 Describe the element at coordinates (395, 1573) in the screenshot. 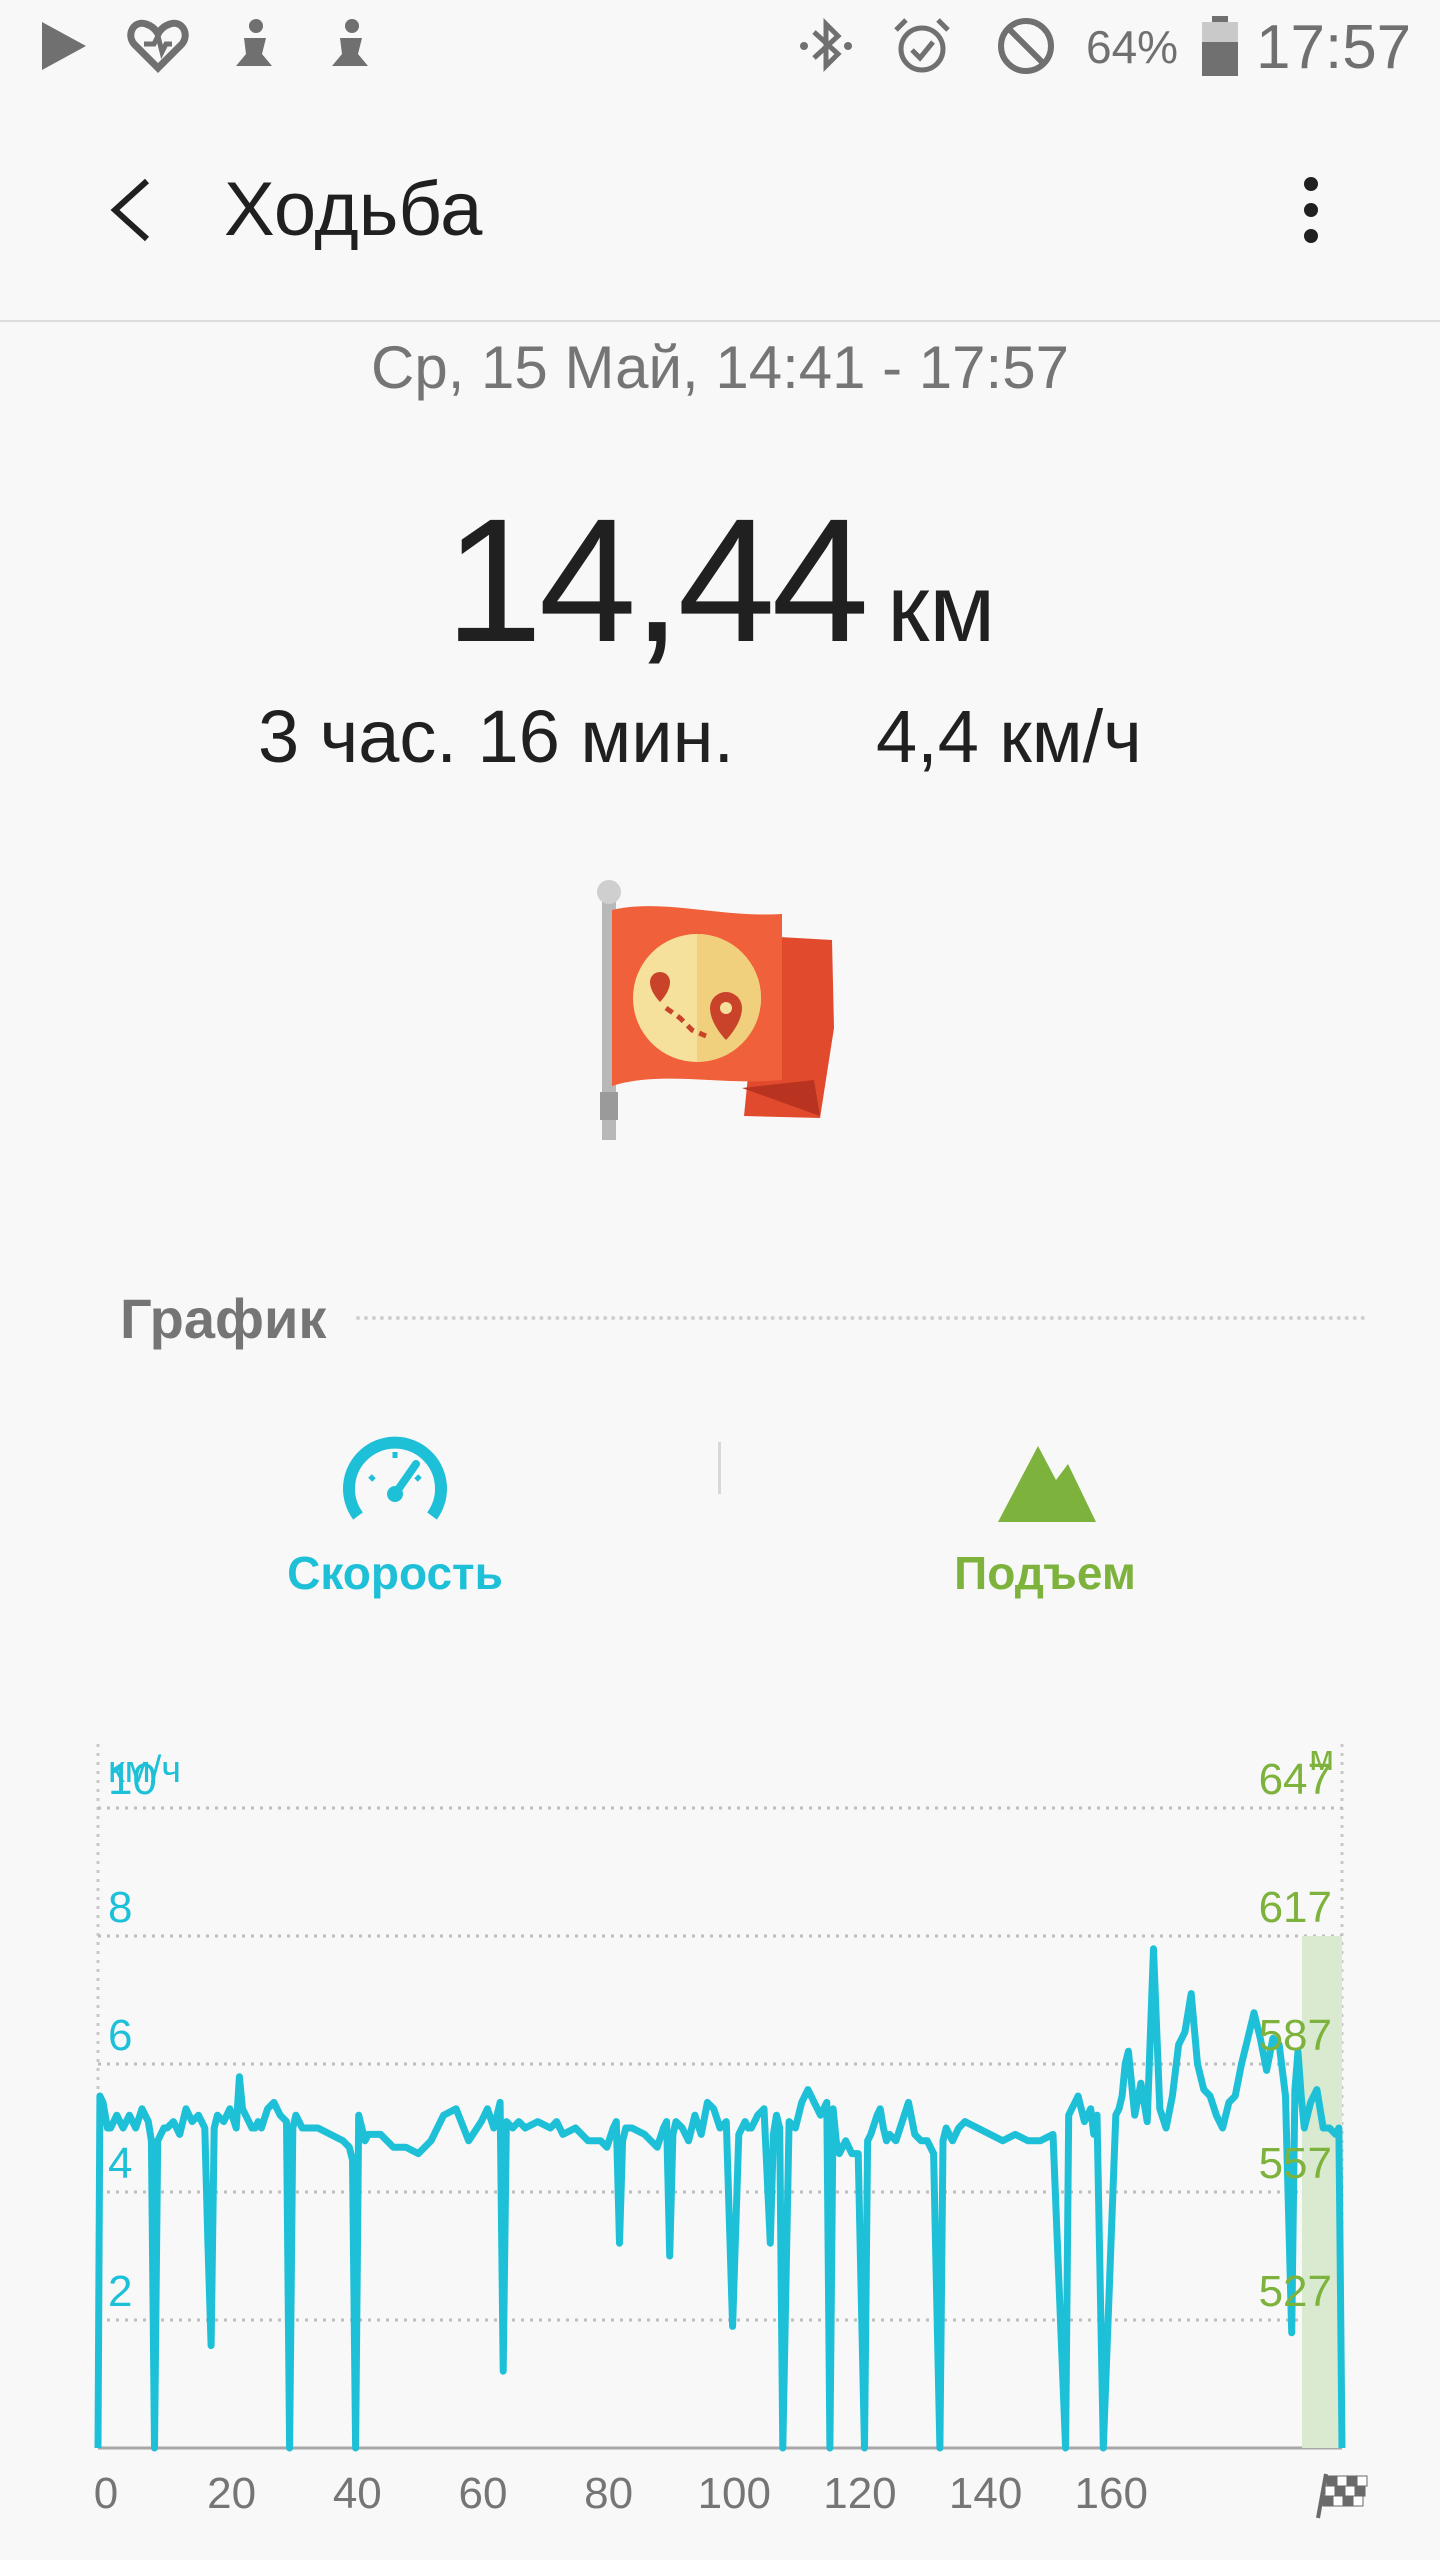

I see `tab-speed-label: Скорость` at that location.